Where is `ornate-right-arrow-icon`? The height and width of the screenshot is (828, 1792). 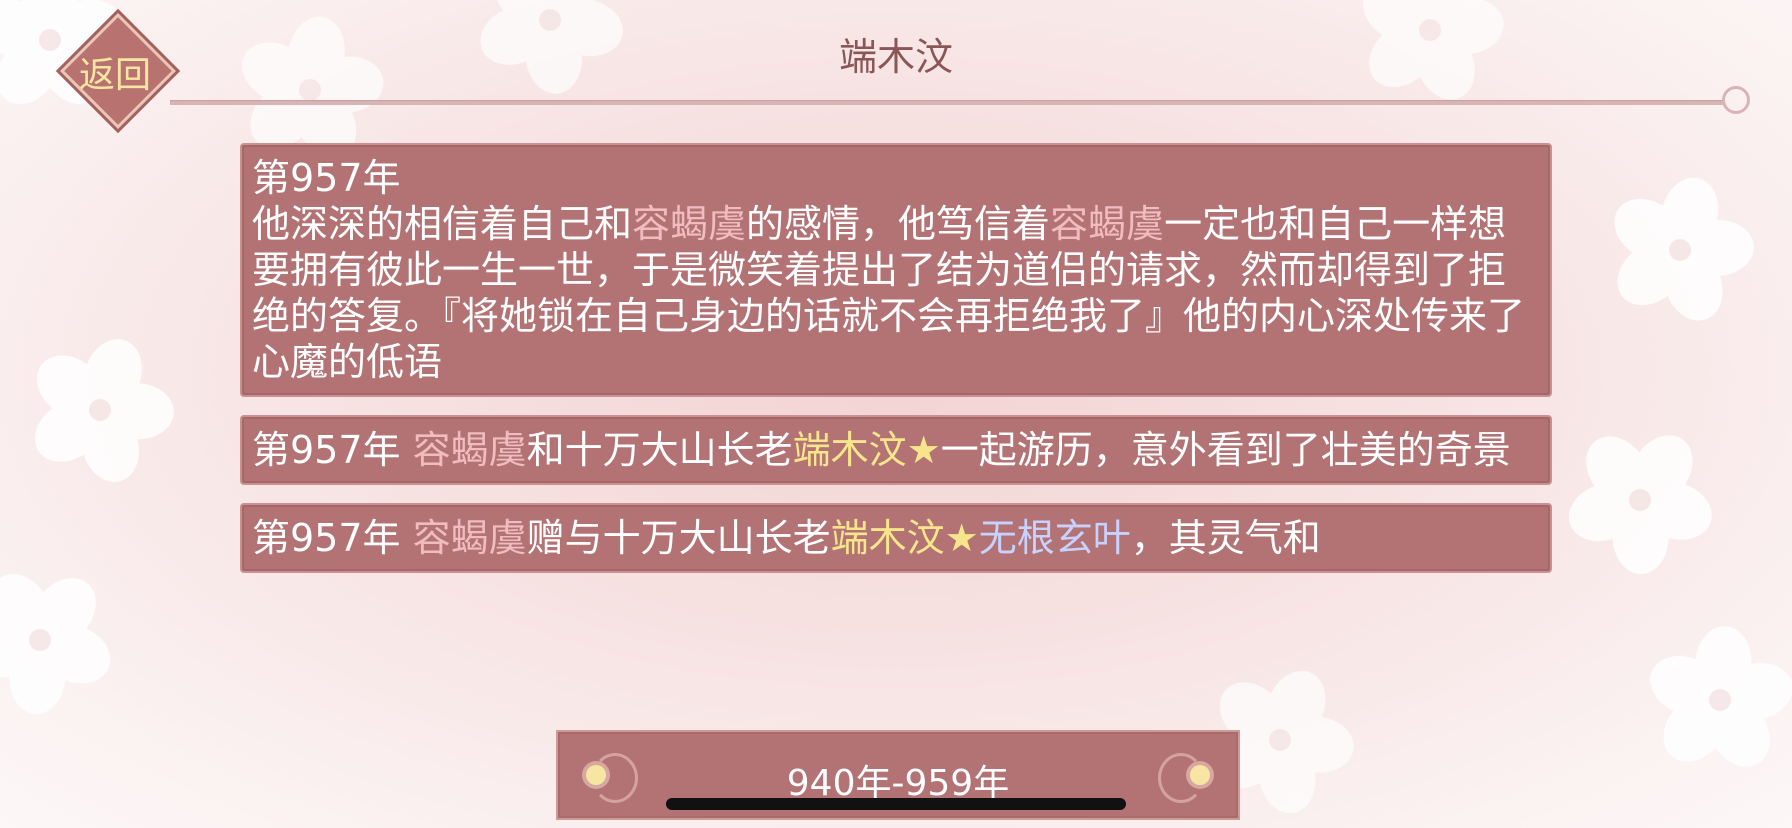 ornate-right-arrow-icon is located at coordinates (1193, 775).